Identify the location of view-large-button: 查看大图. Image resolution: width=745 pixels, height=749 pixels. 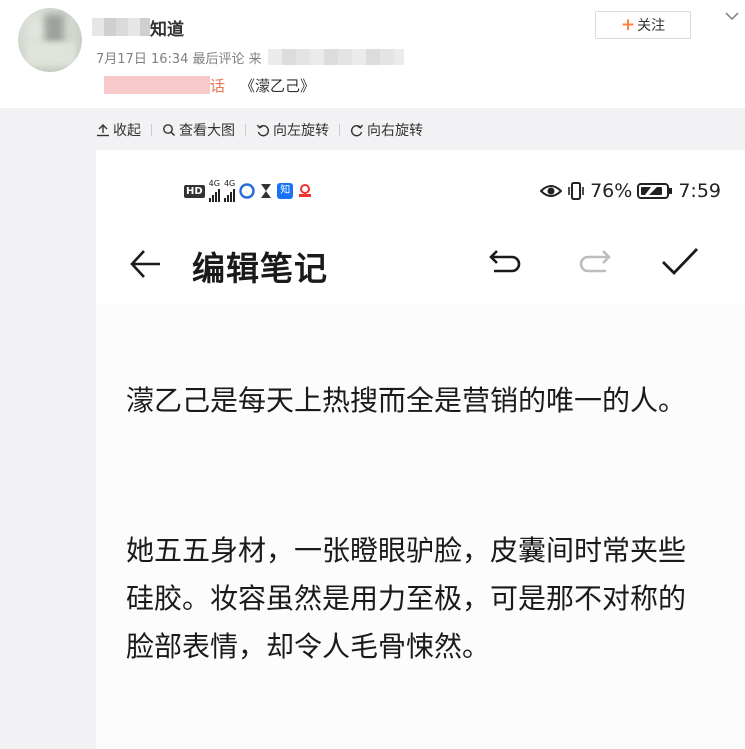
(198, 130).